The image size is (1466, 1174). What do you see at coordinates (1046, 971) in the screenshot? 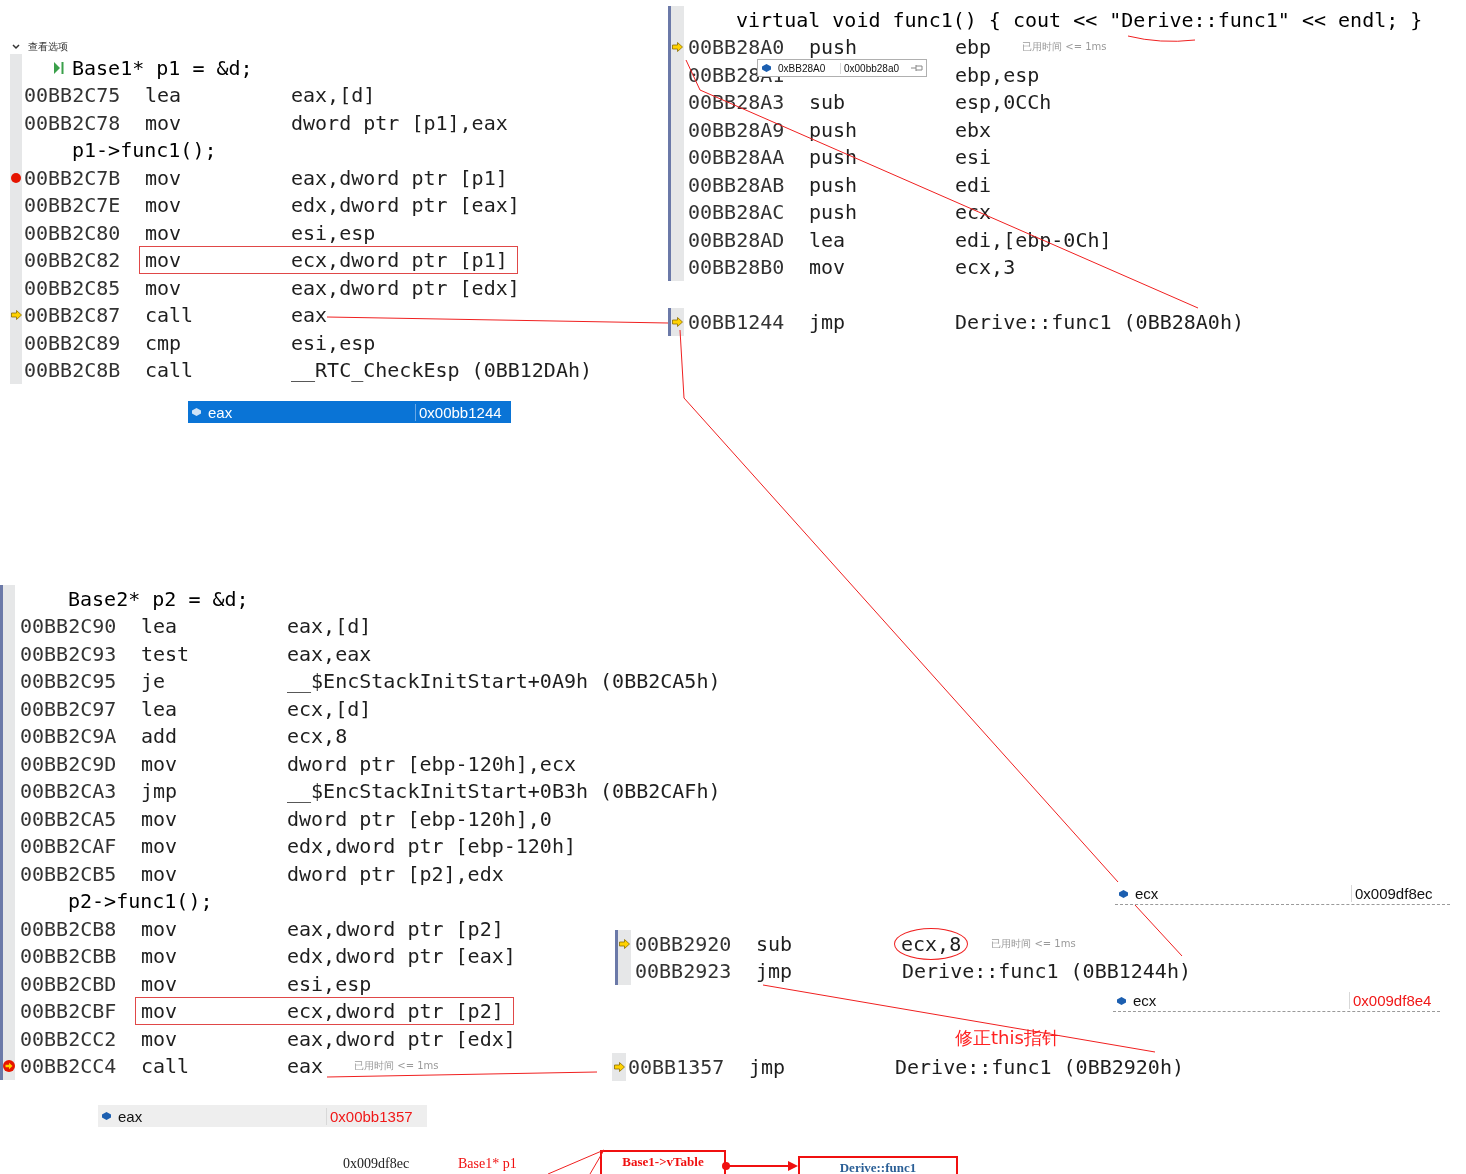
I see `operand-text: Derive::func1 (0BB1244h)` at bounding box center [1046, 971].